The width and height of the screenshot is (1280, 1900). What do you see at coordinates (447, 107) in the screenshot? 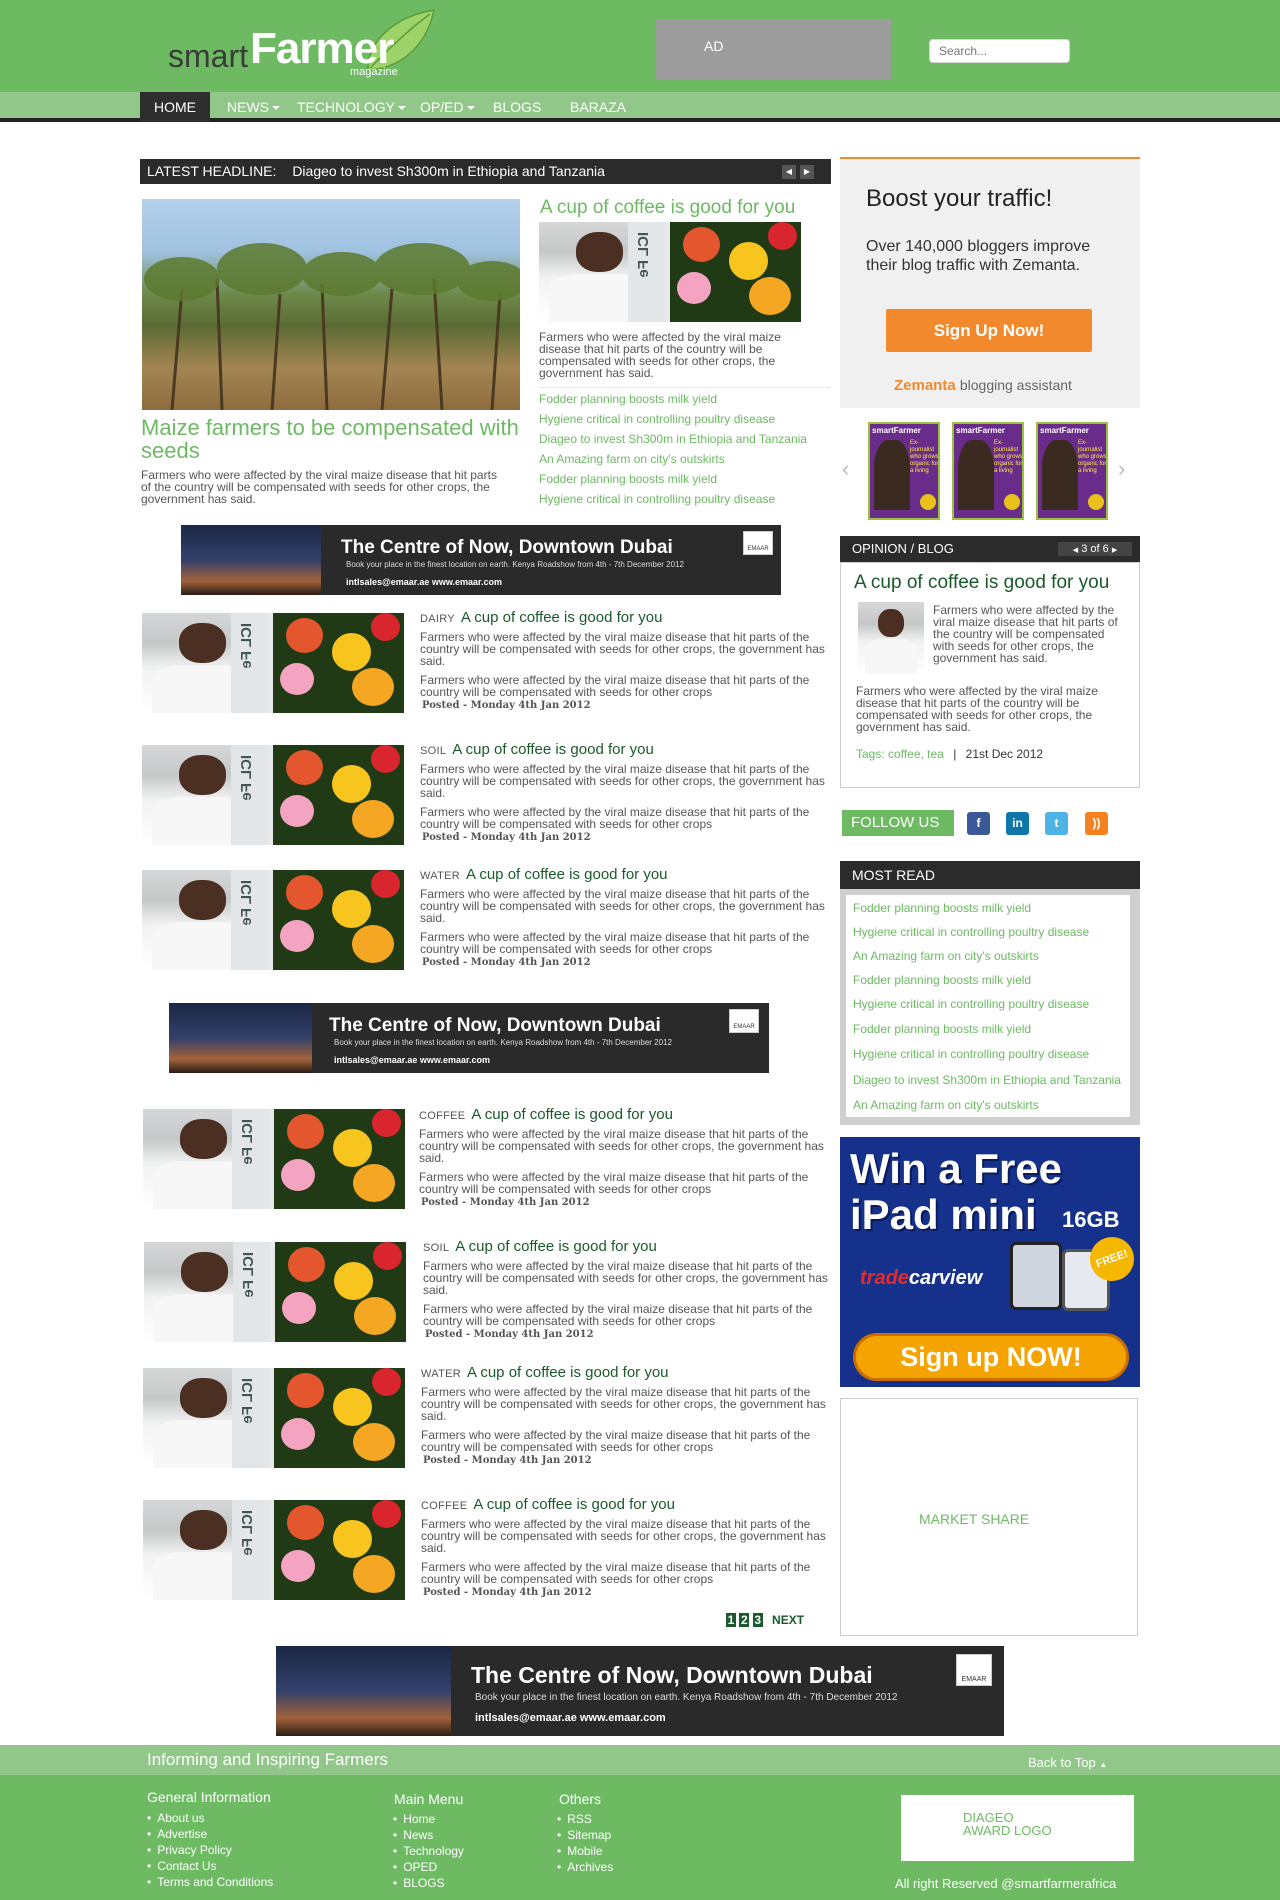
I see `nav-oped: OP/ED` at bounding box center [447, 107].